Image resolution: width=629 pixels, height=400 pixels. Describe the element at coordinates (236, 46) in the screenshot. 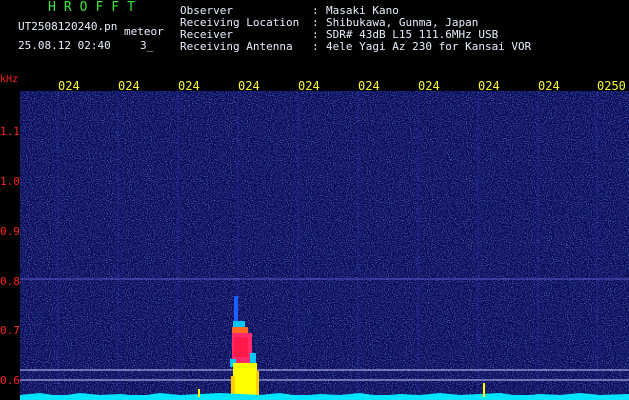

I see `antenna-key: Receiving Antenna` at that location.